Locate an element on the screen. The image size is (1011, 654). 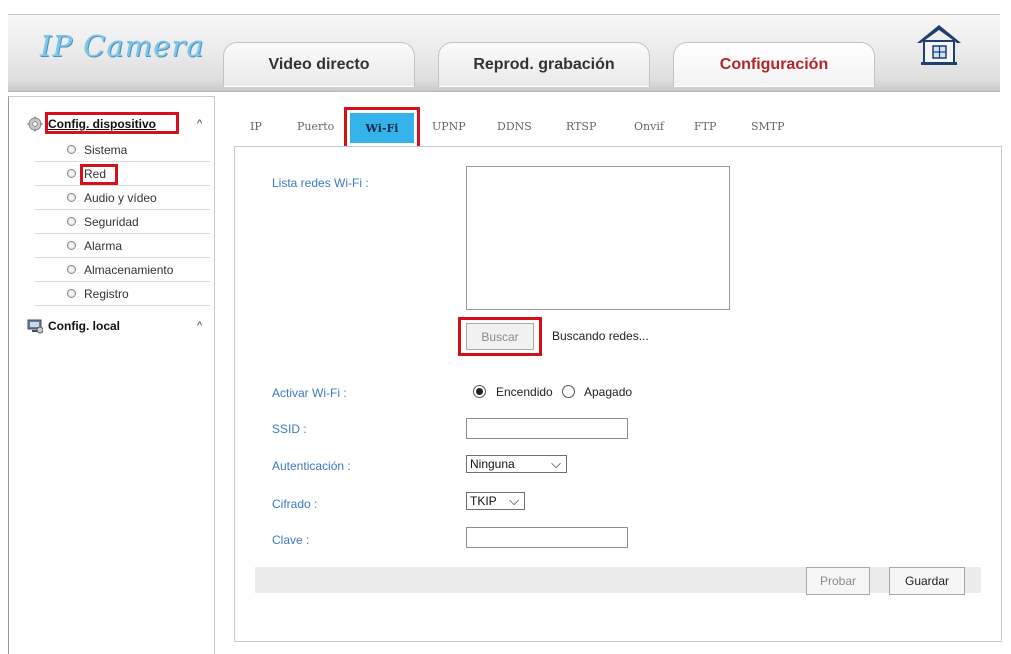
auth-select: Ninguna ⌵ is located at coordinates (516, 464).